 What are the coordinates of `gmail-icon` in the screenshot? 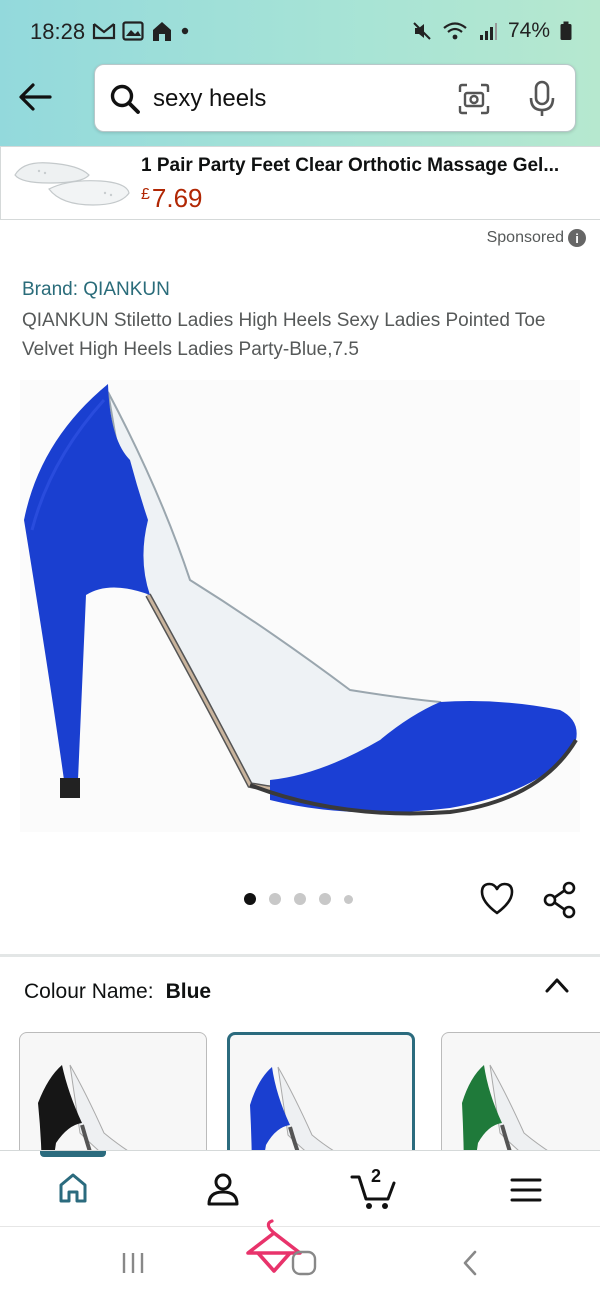 It's located at (104, 31).